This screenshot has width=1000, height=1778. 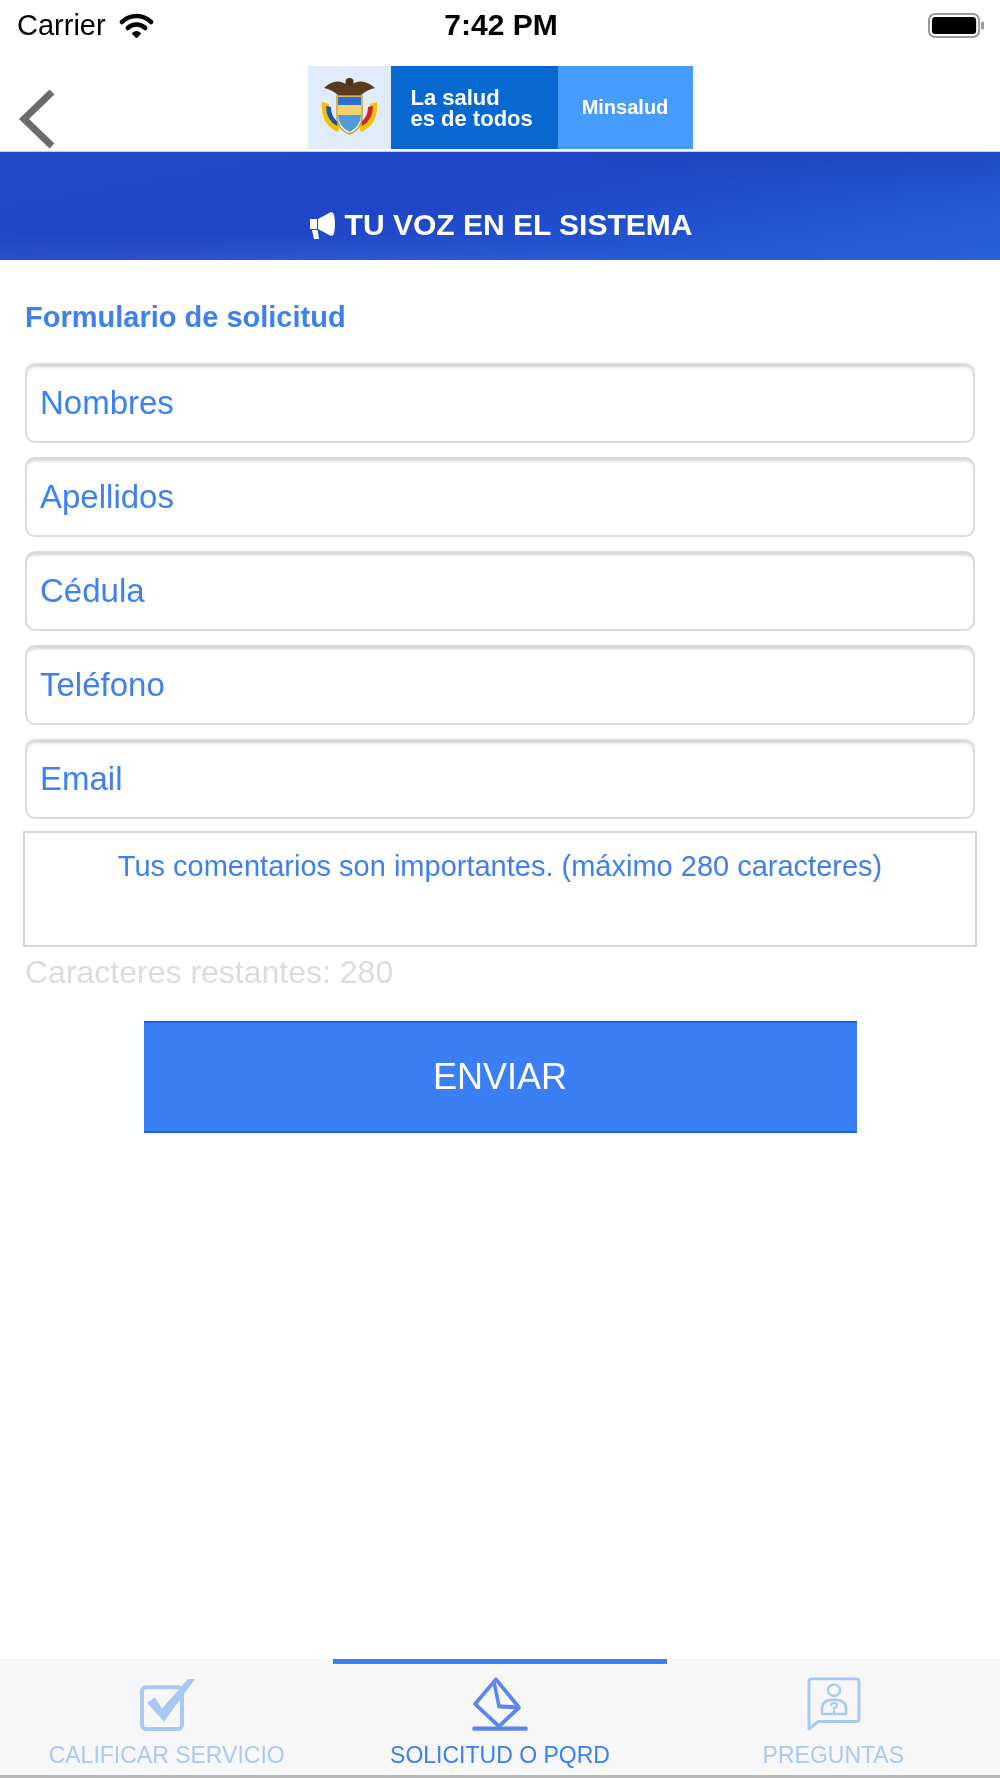 I want to click on carrier-name: Carrier, so click(x=61, y=25).